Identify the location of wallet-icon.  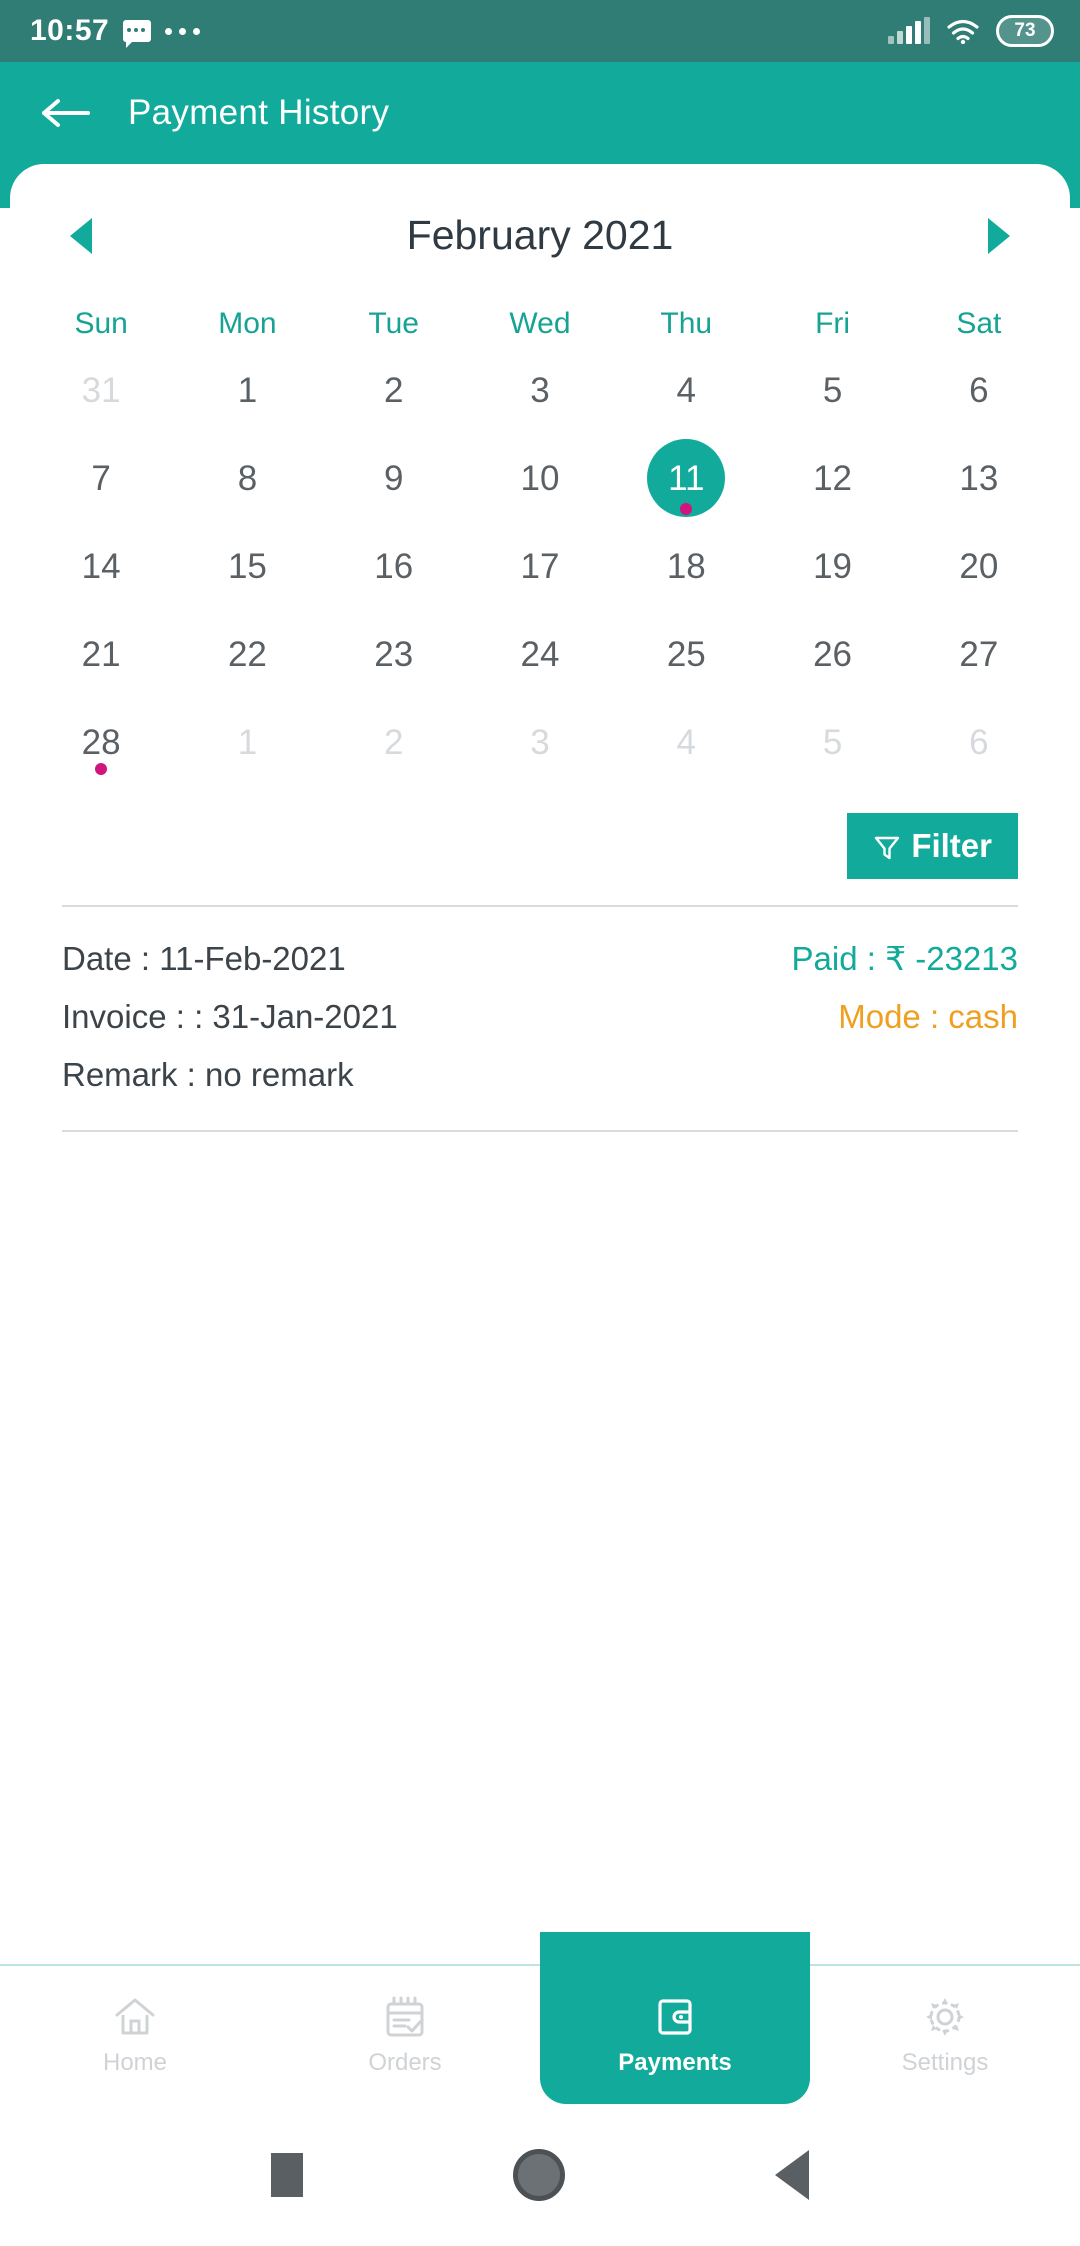
(675, 2017).